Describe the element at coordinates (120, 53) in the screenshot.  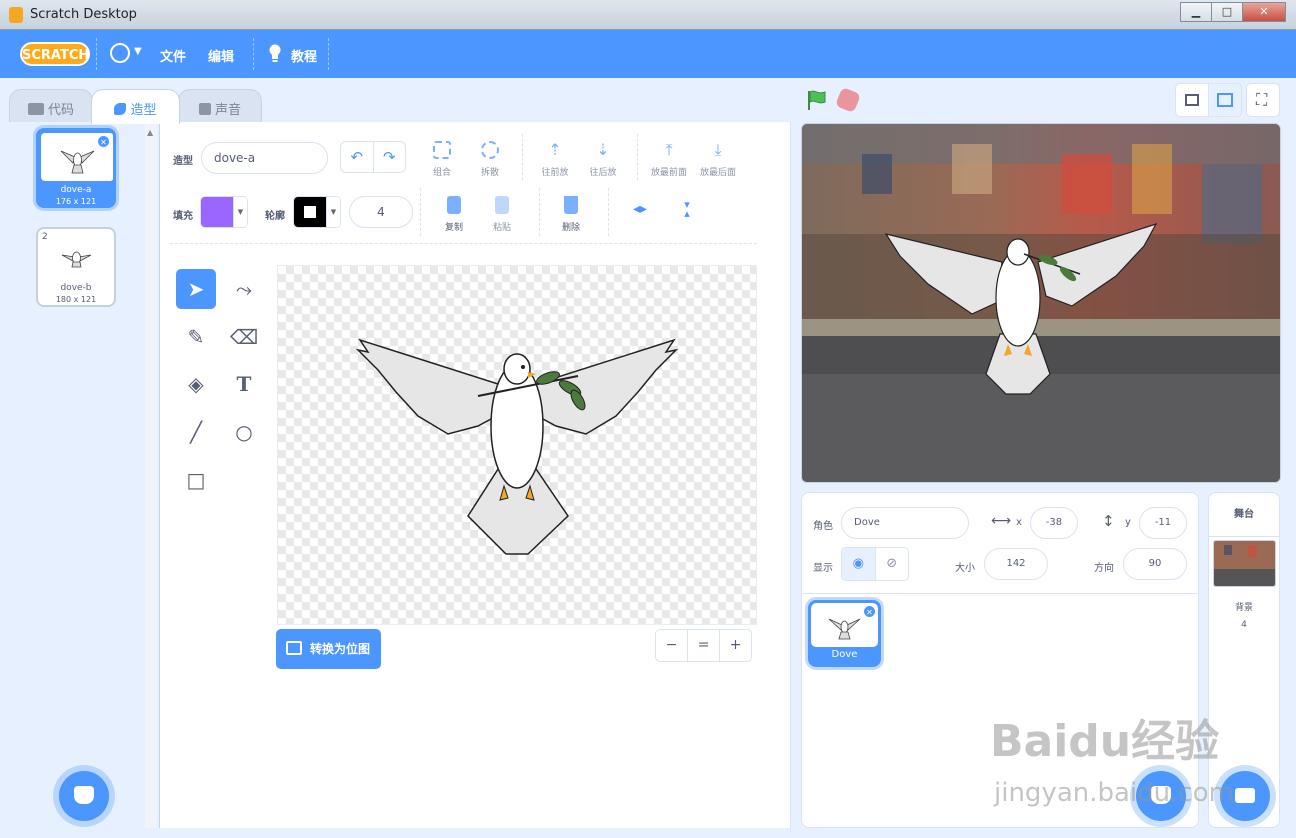
I see `globe-icon` at that location.